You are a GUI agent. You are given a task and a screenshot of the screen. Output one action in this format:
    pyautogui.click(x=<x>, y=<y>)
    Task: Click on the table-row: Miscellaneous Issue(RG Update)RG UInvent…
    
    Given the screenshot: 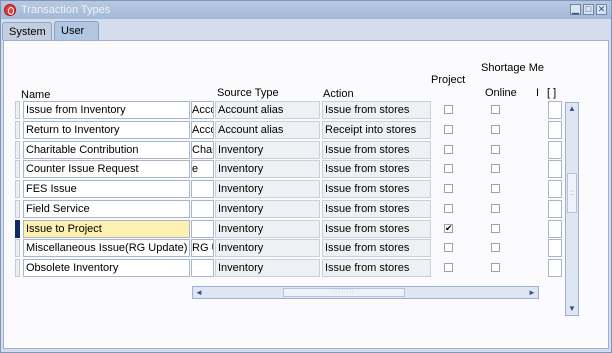 What is the action you would take?
    pyautogui.click(x=284, y=249)
    